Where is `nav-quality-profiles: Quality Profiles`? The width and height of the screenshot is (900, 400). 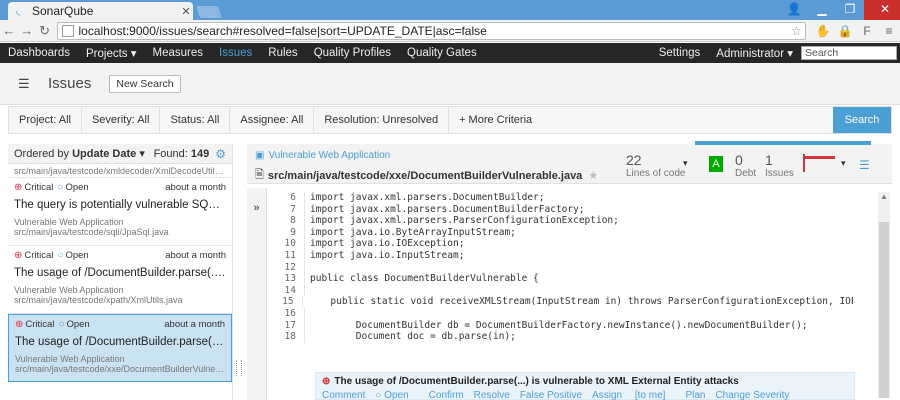
nav-quality-profiles: Quality Profiles is located at coordinates (352, 53).